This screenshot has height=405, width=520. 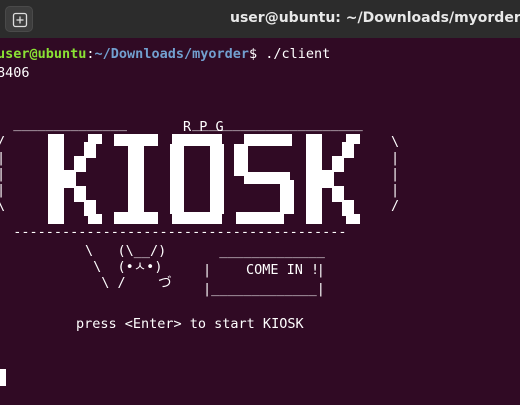 What do you see at coordinates (15, 73) in the screenshot?
I see `process-id-output: 8406` at bounding box center [15, 73].